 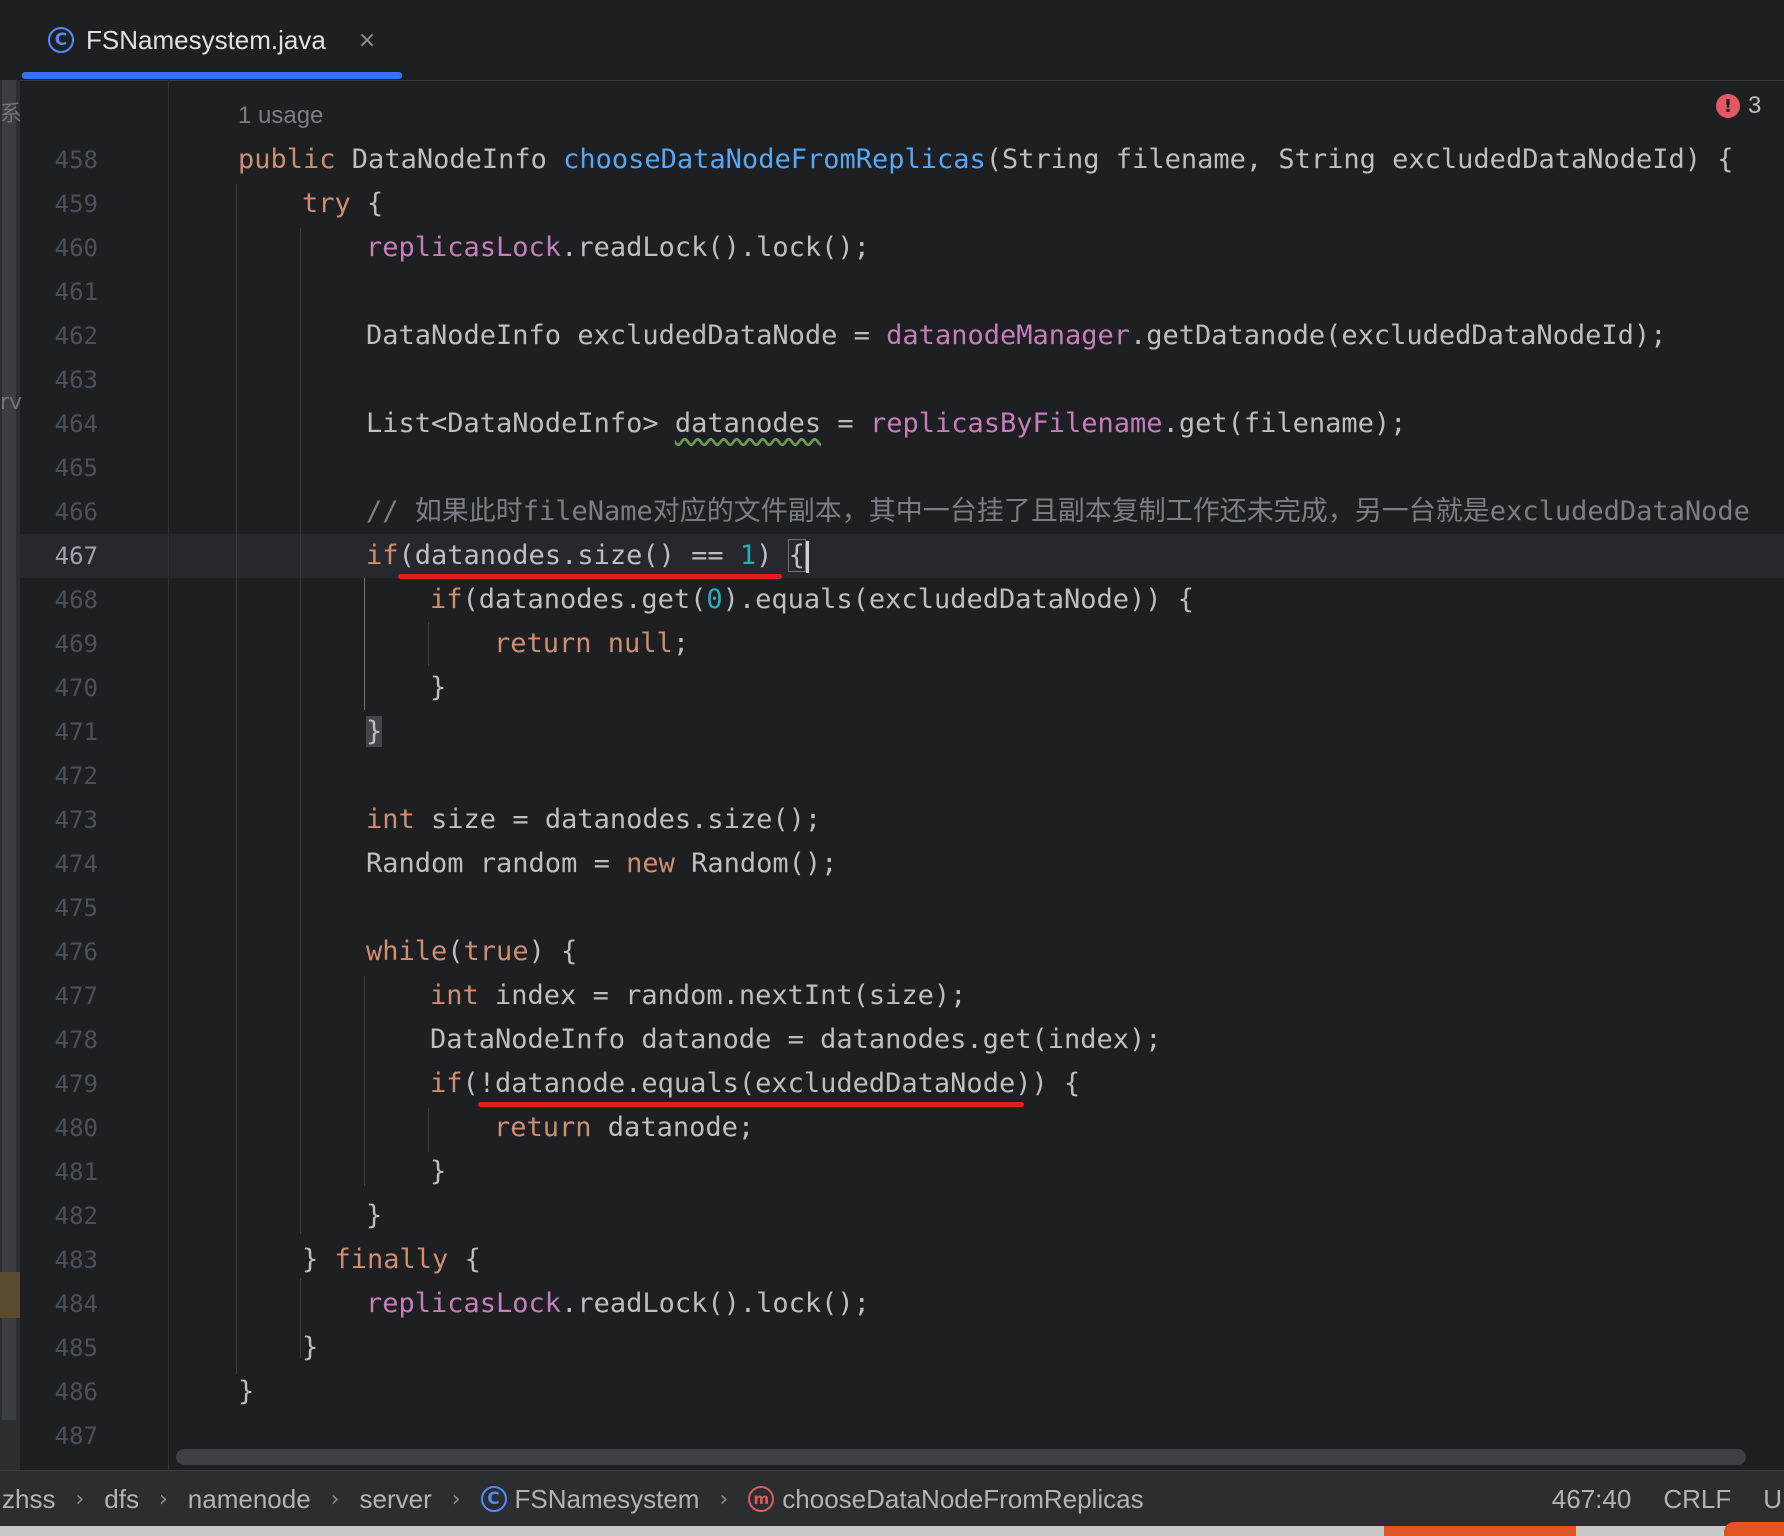 What do you see at coordinates (755, 1083) in the screenshot?
I see `code-line-479: if(!datanode.equals(excludedDataNode)) {` at bounding box center [755, 1083].